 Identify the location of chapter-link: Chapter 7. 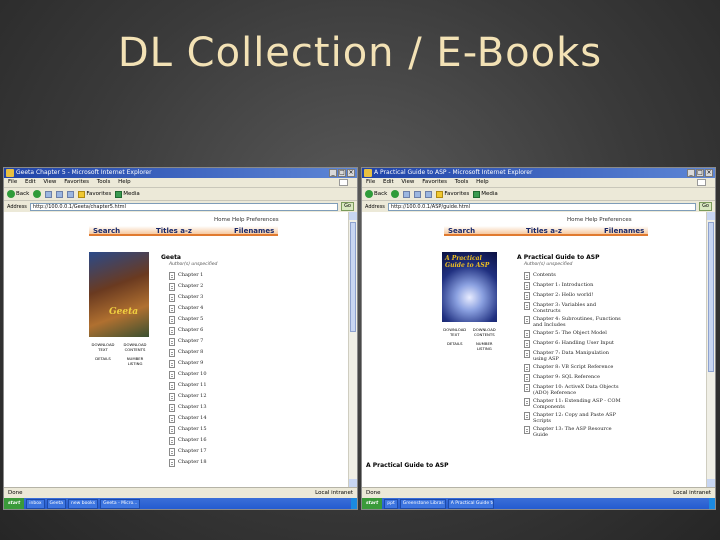
(188, 342).